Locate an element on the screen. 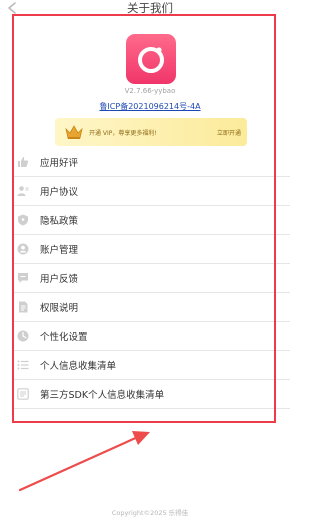 The image size is (320, 523). app-logo is located at coordinates (151, 59).